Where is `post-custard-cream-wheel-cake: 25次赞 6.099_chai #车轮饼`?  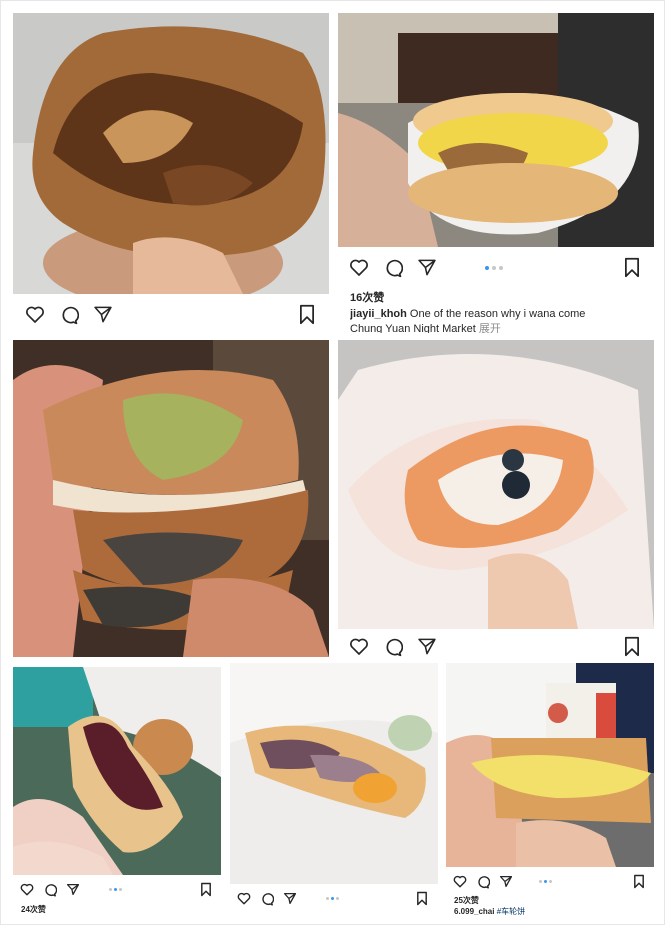 post-custard-cream-wheel-cake: 25次赞 6.099_chai #车轮饼 is located at coordinates (550, 790).